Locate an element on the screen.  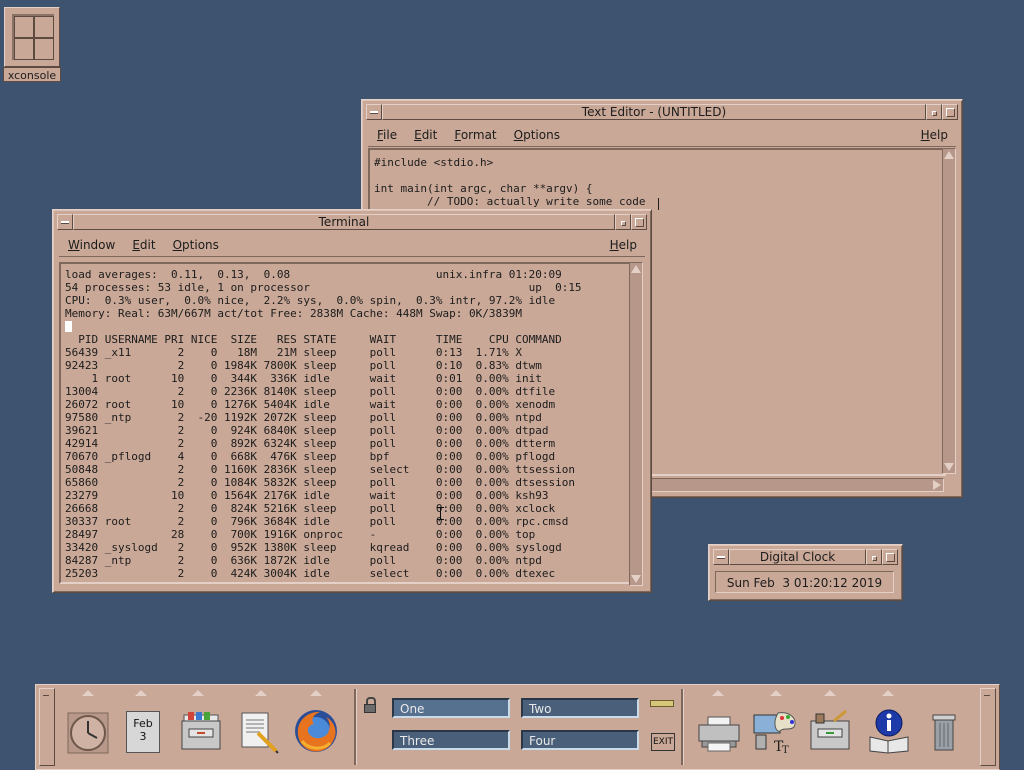
clock-launcher is located at coordinates (89, 736).